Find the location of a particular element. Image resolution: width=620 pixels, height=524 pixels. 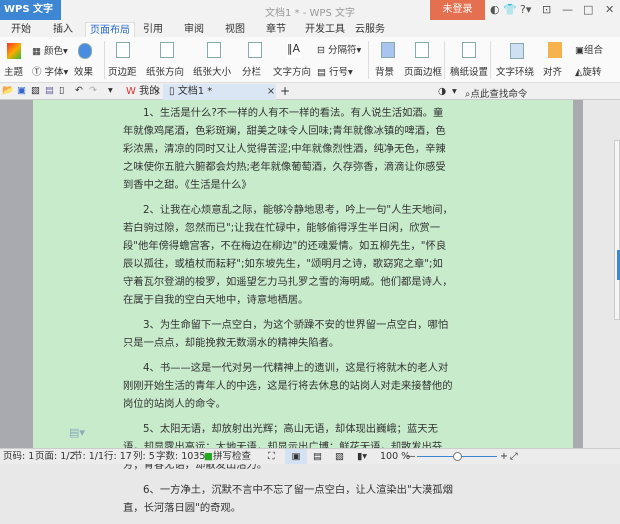

print-icon: ▤ is located at coordinates (49, 90).